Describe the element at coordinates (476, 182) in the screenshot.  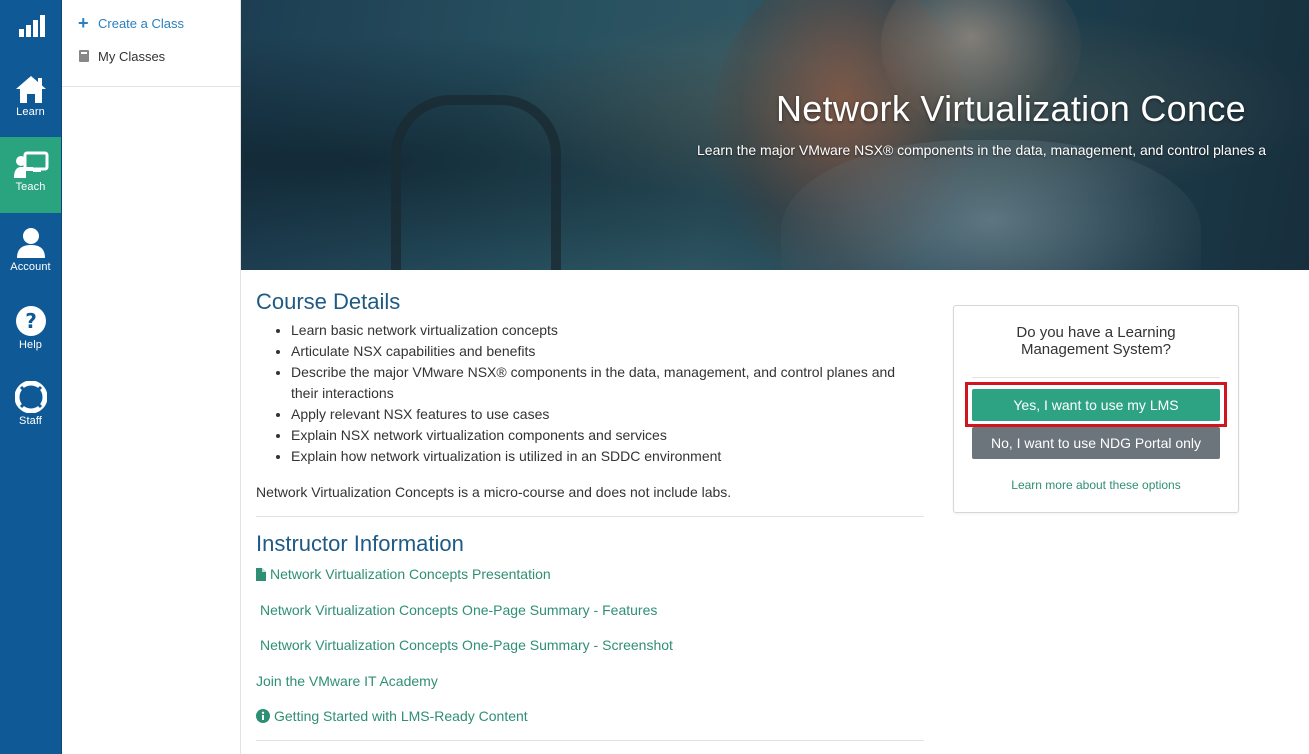
I see `hero-photo-chair` at that location.